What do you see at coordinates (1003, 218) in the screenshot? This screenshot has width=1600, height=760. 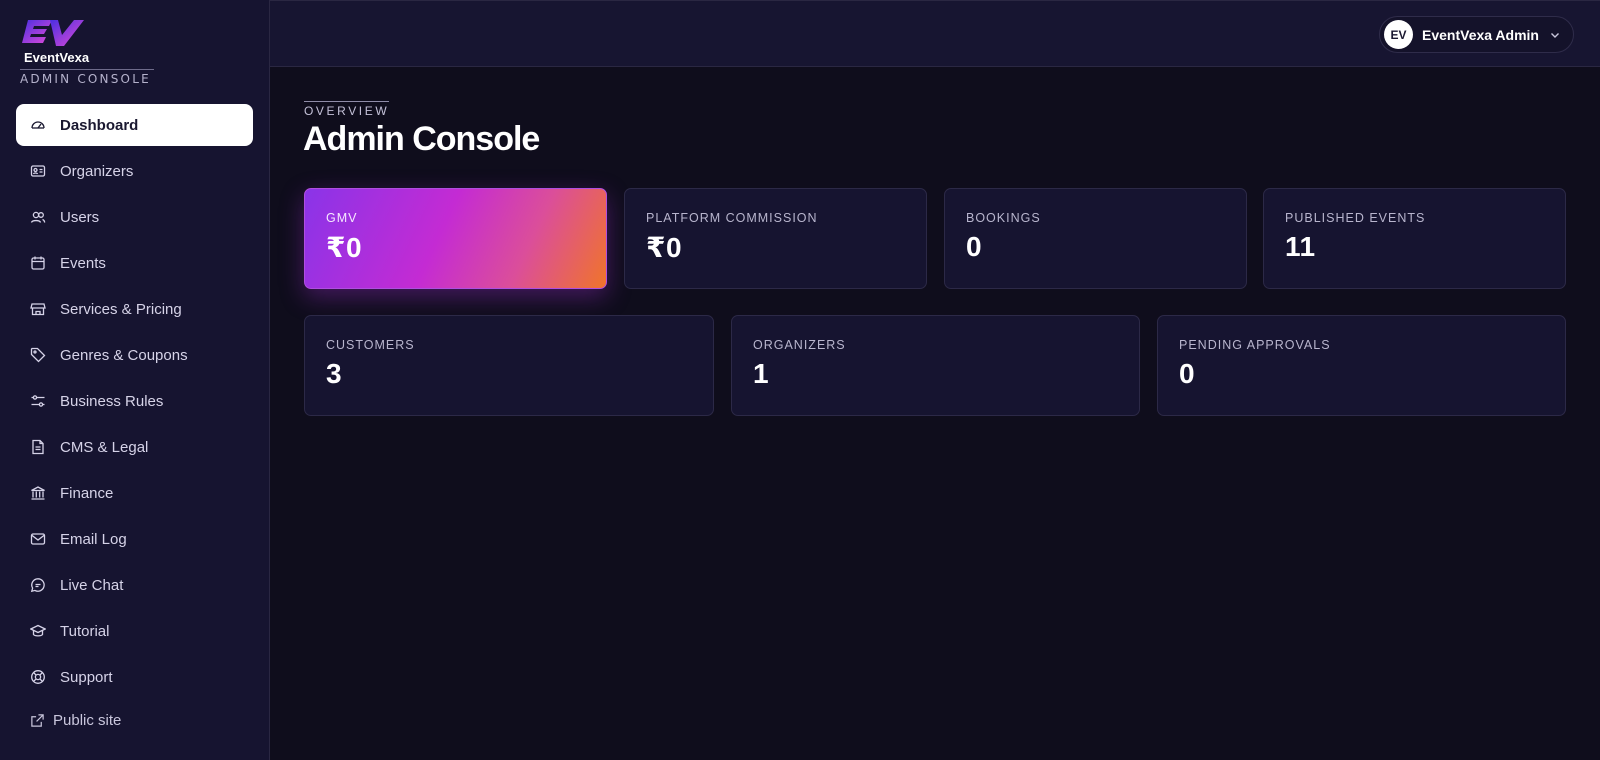 I see `stat-label: BOOKINGS` at bounding box center [1003, 218].